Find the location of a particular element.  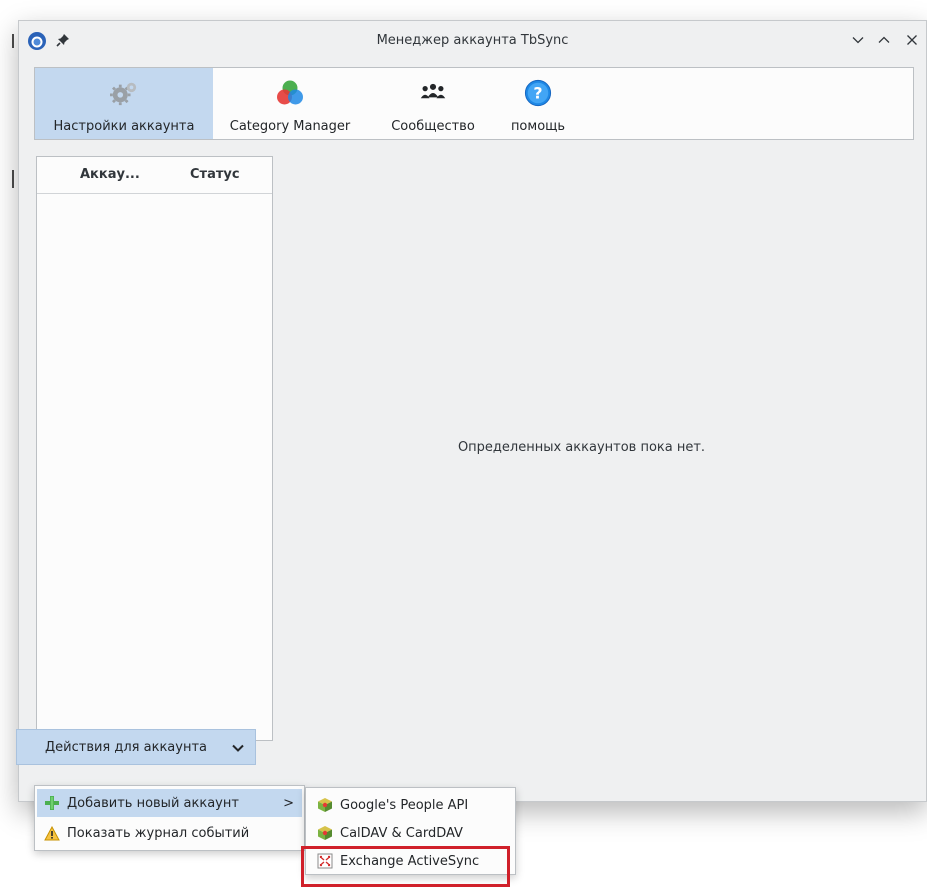

help-icon: ? is located at coordinates (538, 93).